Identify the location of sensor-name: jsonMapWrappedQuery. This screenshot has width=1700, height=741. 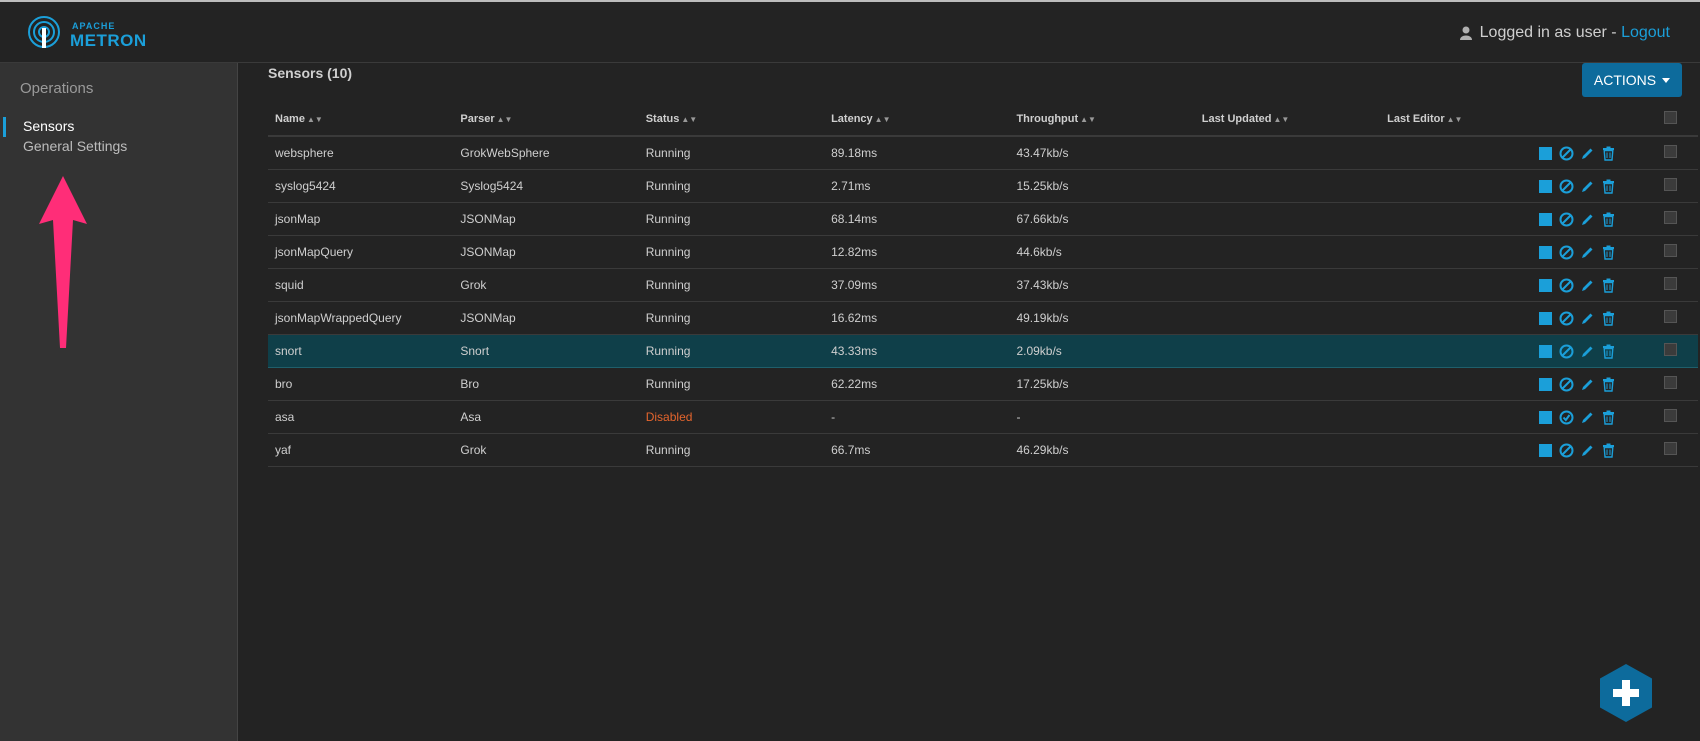
(361, 318).